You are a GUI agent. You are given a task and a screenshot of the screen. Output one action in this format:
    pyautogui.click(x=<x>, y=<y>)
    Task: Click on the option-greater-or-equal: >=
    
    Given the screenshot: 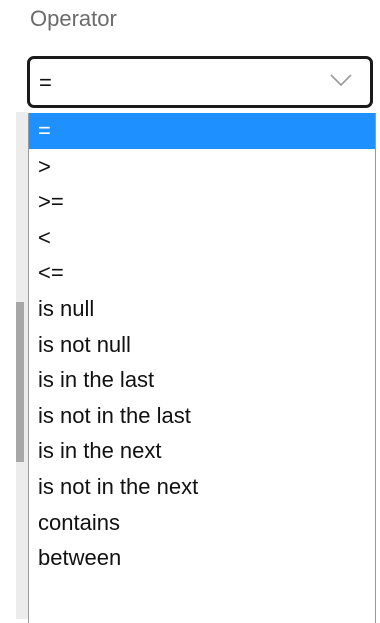 What is the action you would take?
    pyautogui.click(x=202, y=202)
    